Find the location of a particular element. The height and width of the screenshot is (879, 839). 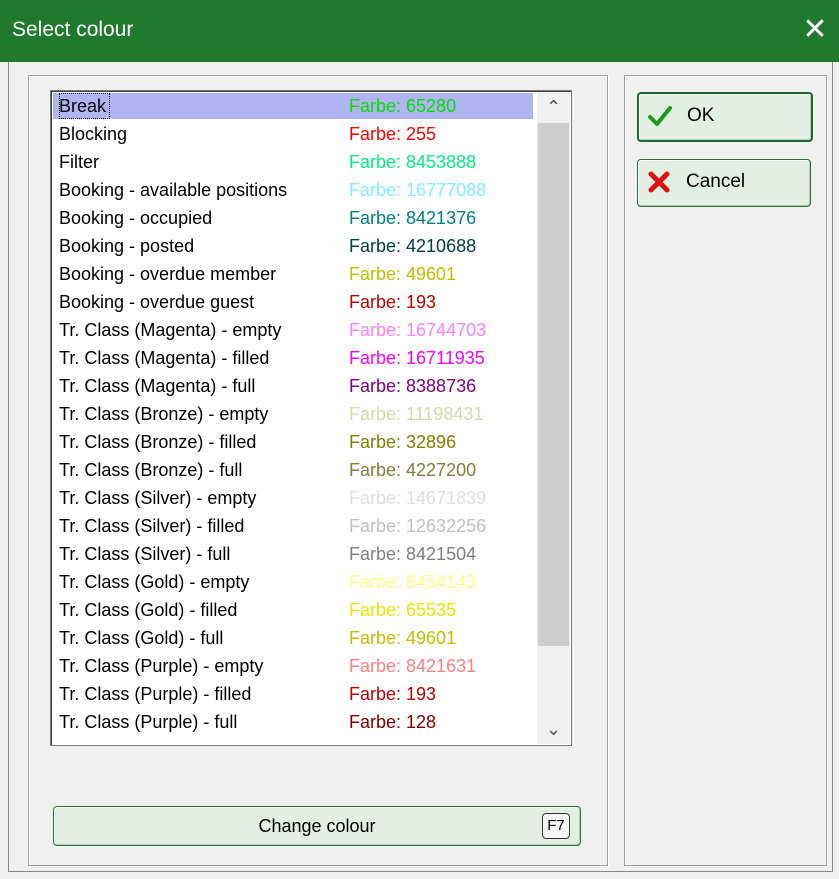

list-item-name: Tr. Class (Purple) - full is located at coordinates (148, 722).